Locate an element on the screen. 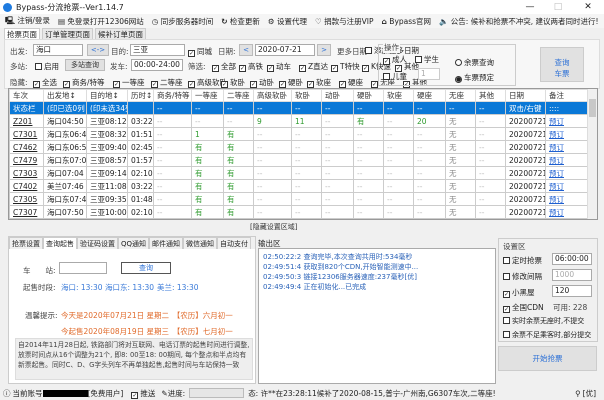  hide-checkbox: ✓ 全选 is located at coordinates (45, 82).